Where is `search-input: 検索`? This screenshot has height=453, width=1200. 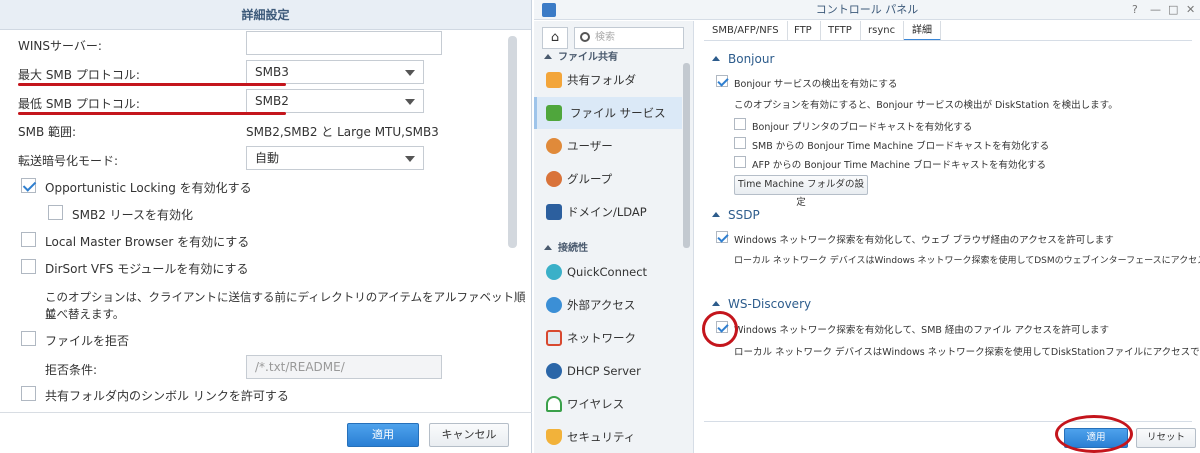 search-input: 検索 is located at coordinates (629, 38).